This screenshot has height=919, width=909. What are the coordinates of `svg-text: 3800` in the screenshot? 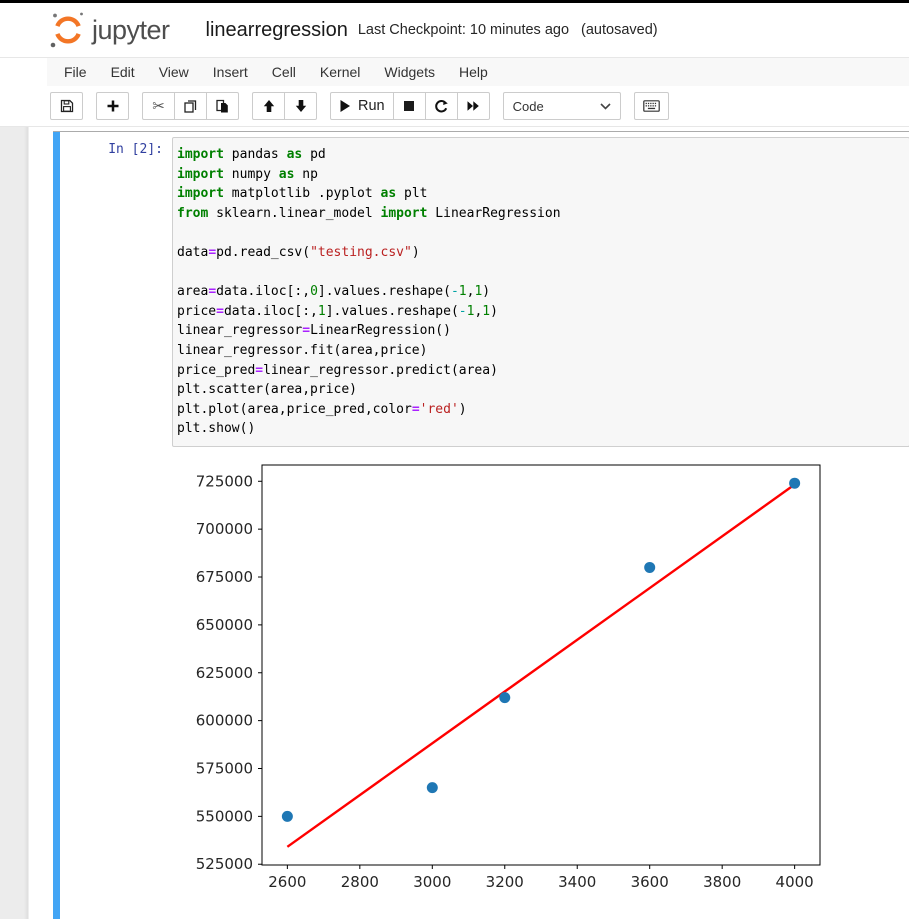 It's located at (722, 882).